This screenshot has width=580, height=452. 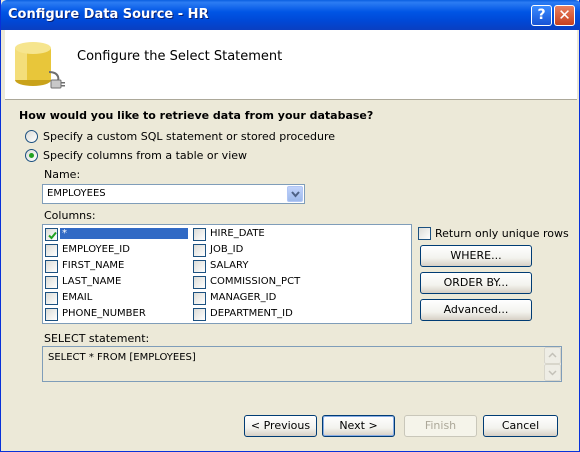 I want to click on column-item: COMMISSION_PCT, so click(x=266, y=283).